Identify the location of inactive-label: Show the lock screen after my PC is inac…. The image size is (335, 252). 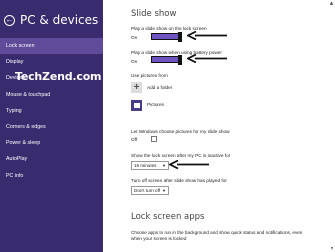
(181, 155).